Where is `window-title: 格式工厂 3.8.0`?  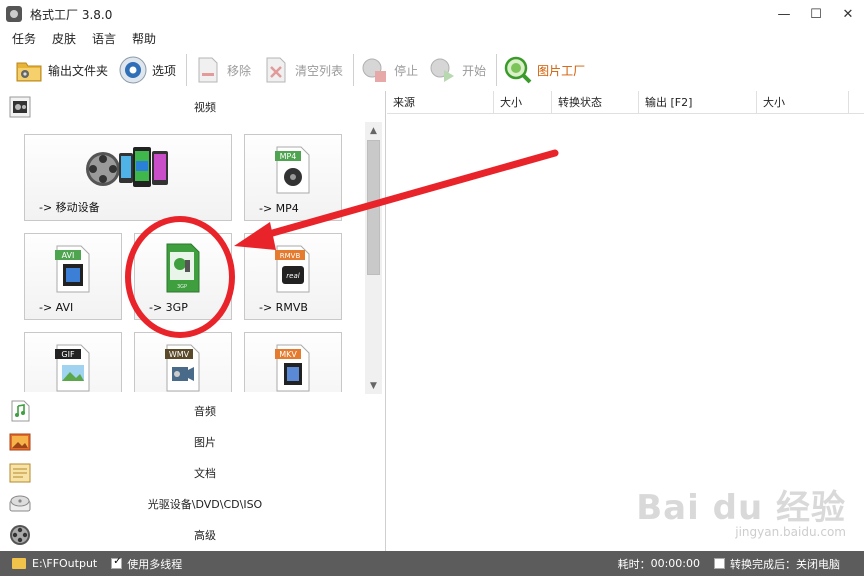
window-title: 格式工厂 3.8.0 is located at coordinates (71, 14).